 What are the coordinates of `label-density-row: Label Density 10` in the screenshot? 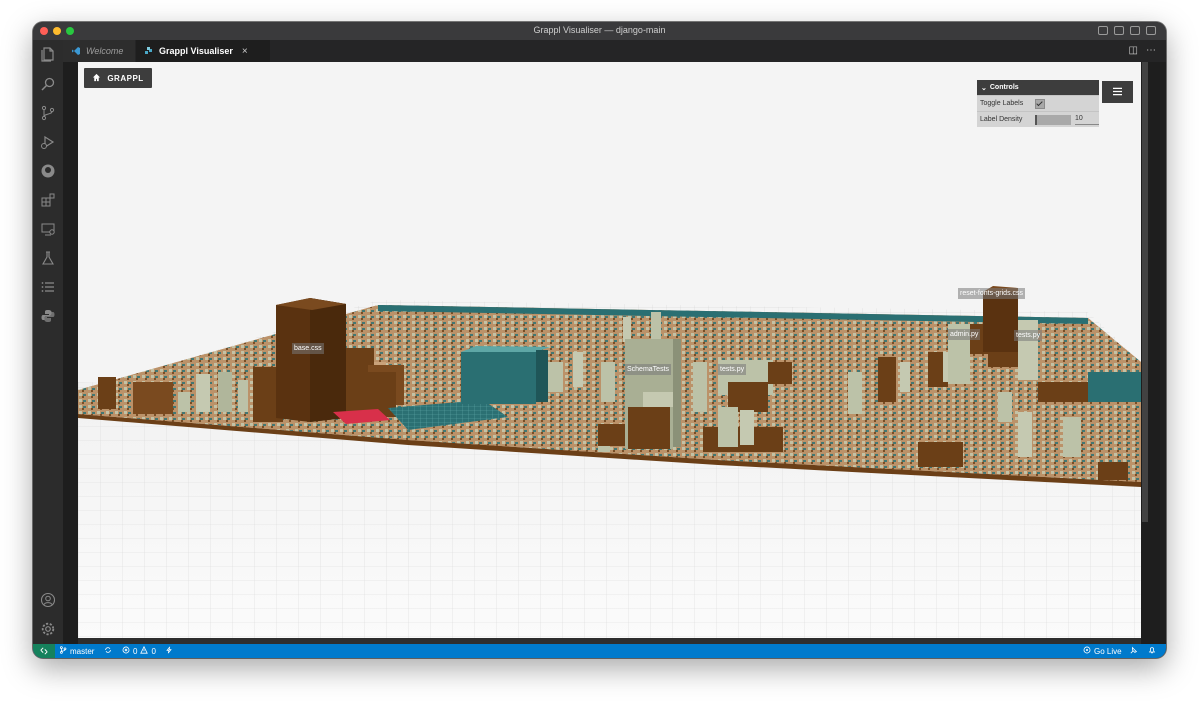 It's located at (1038, 119).